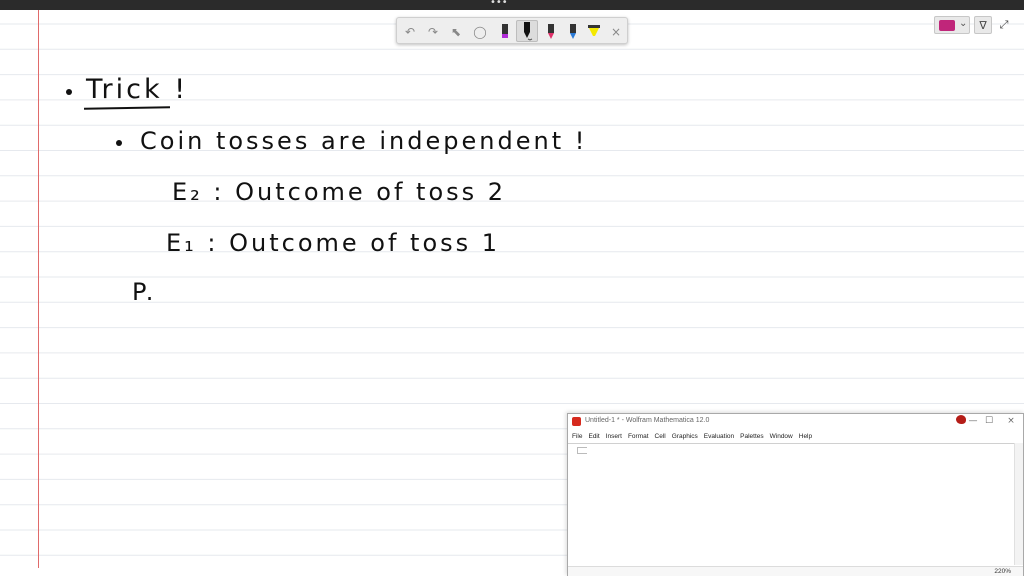  I want to click on undo-icon: ↶, so click(410, 31).